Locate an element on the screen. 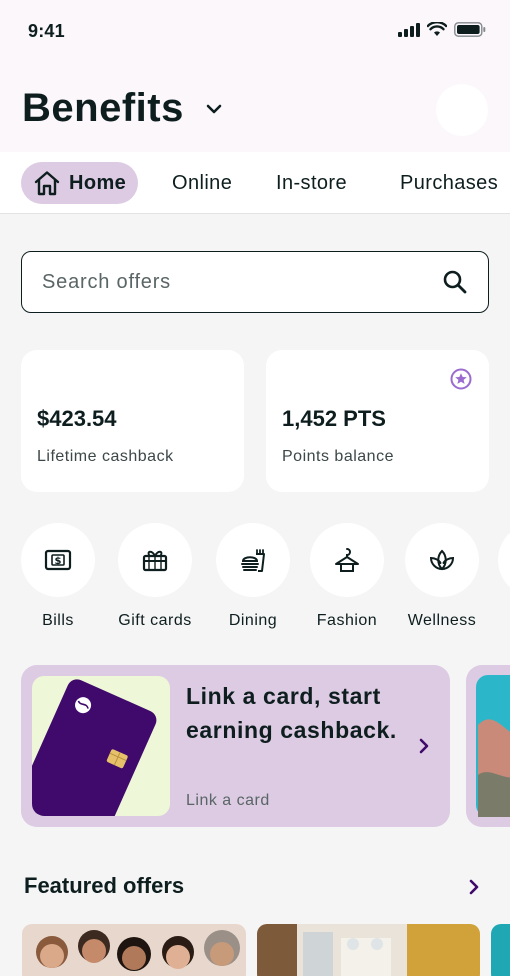  star-badge-icon is located at coordinates (461, 379).